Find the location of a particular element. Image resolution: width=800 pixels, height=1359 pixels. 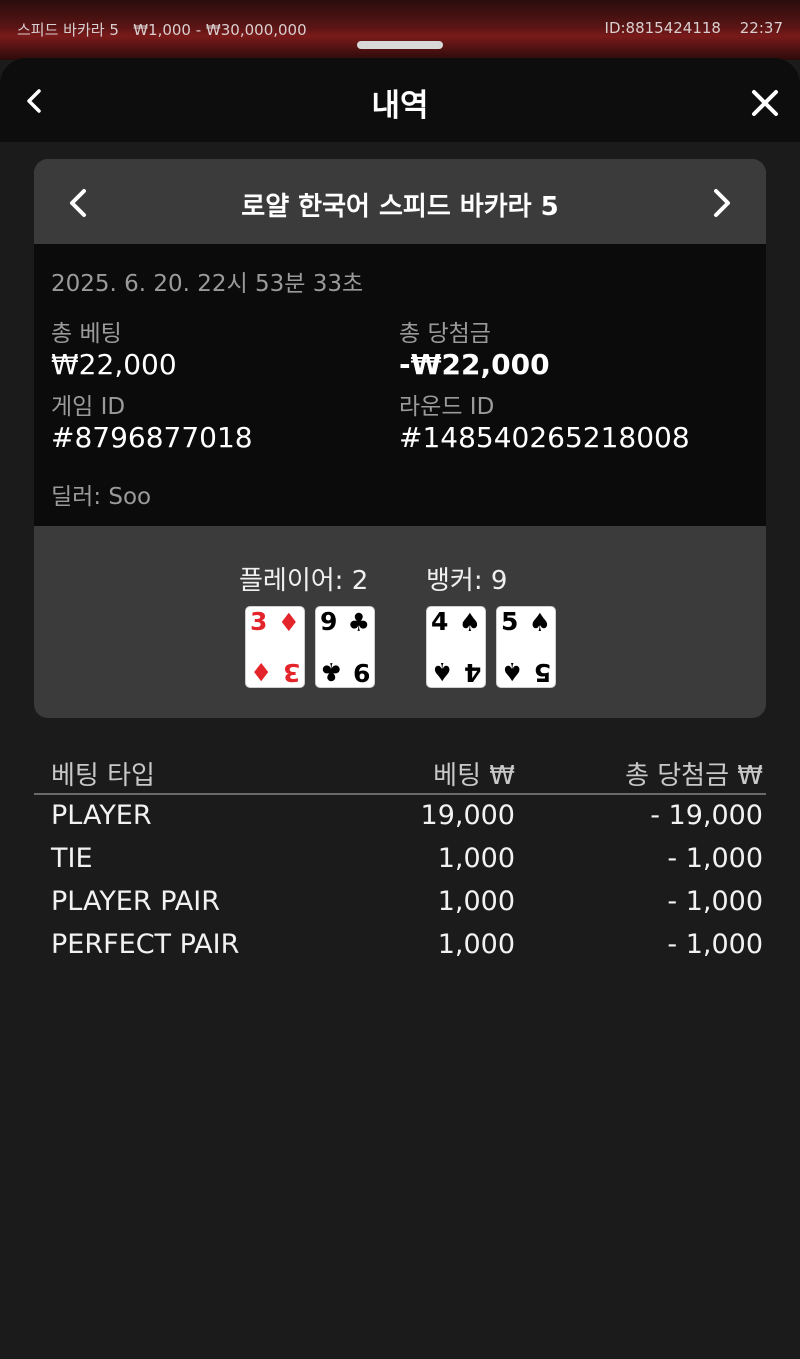

status-bar-session-info: ID:8815424118 22:37 is located at coordinates (687, 28).